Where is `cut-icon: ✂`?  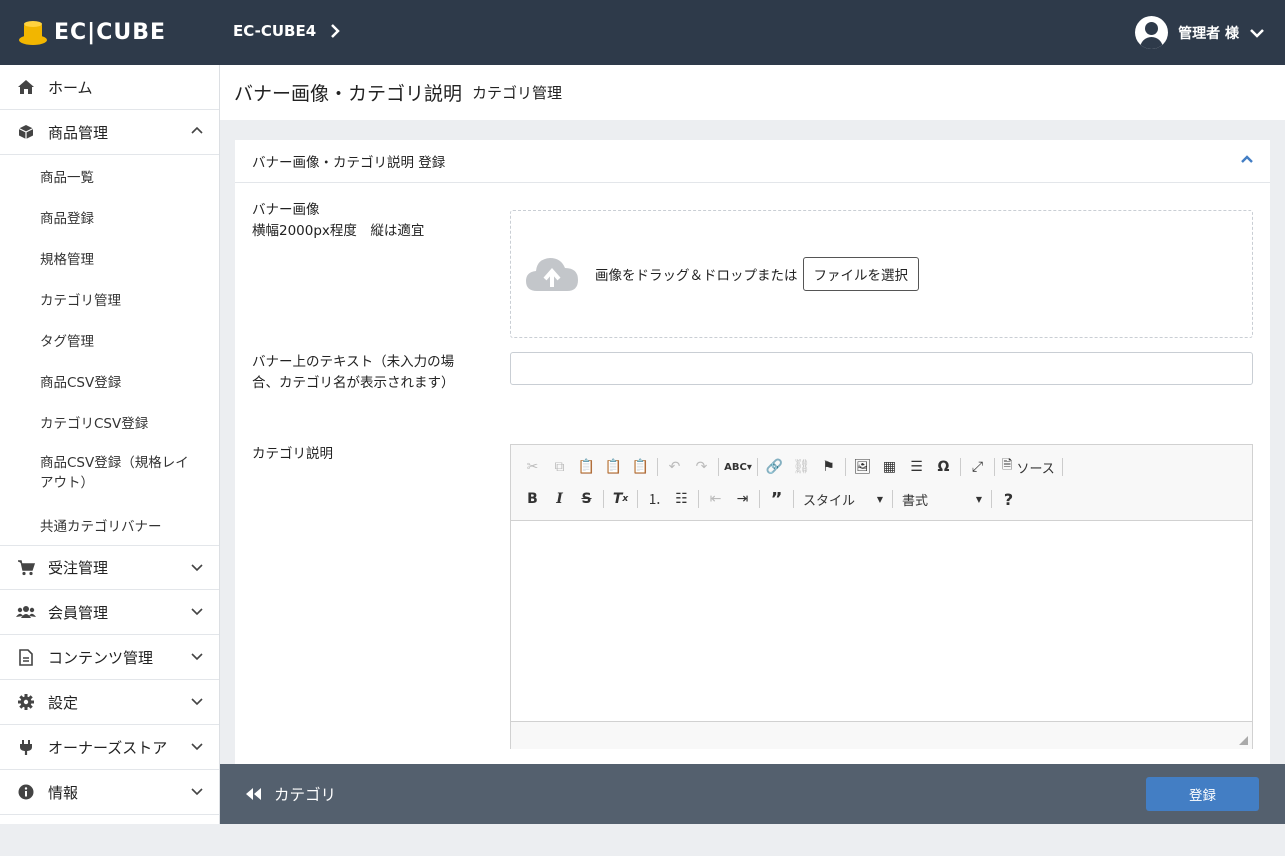
cut-icon: ✂ is located at coordinates (532, 467).